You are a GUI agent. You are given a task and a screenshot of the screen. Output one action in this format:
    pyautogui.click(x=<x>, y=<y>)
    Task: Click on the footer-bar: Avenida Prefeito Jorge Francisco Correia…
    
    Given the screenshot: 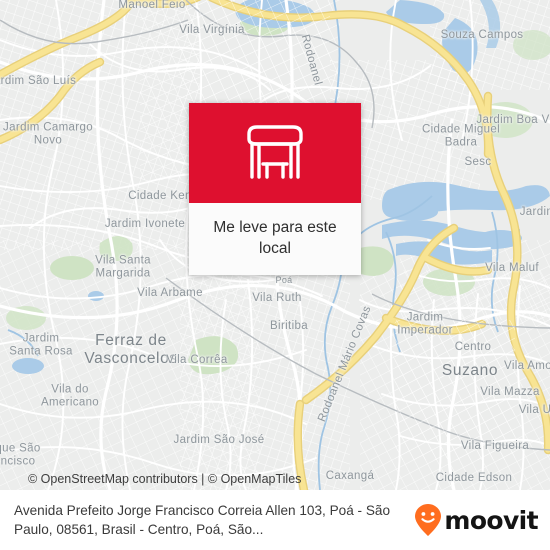 What is the action you would take?
    pyautogui.click(x=275, y=520)
    